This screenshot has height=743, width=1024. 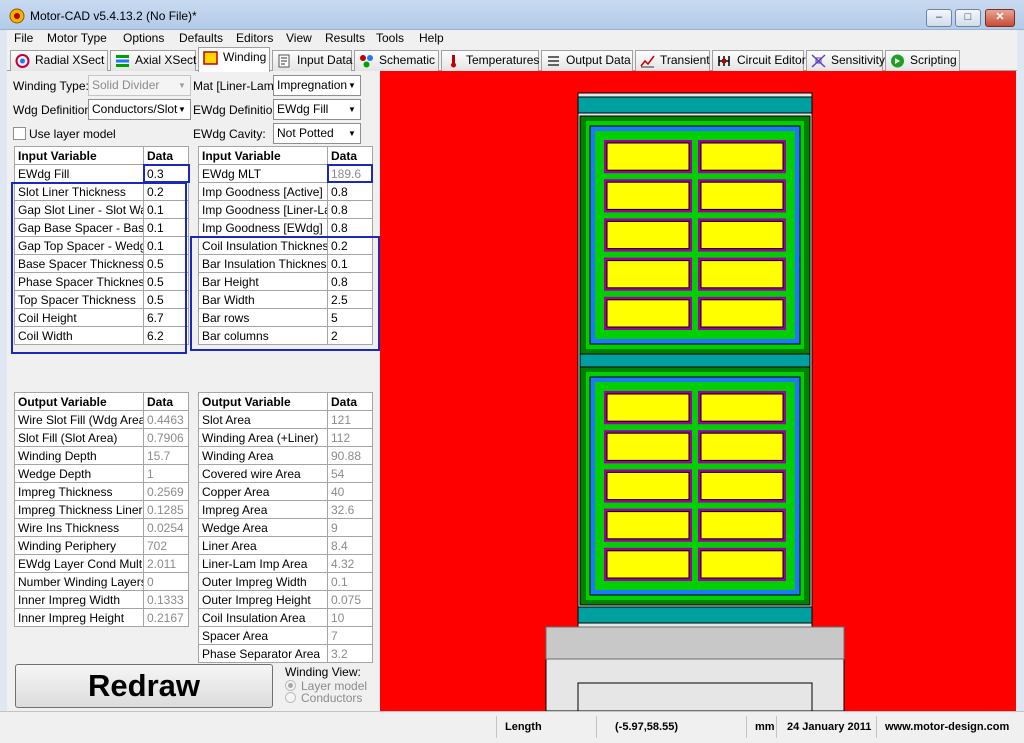 What do you see at coordinates (317, 109) in the screenshot?
I see `ewdg-definition-select: EWdg Fill ▼` at bounding box center [317, 109].